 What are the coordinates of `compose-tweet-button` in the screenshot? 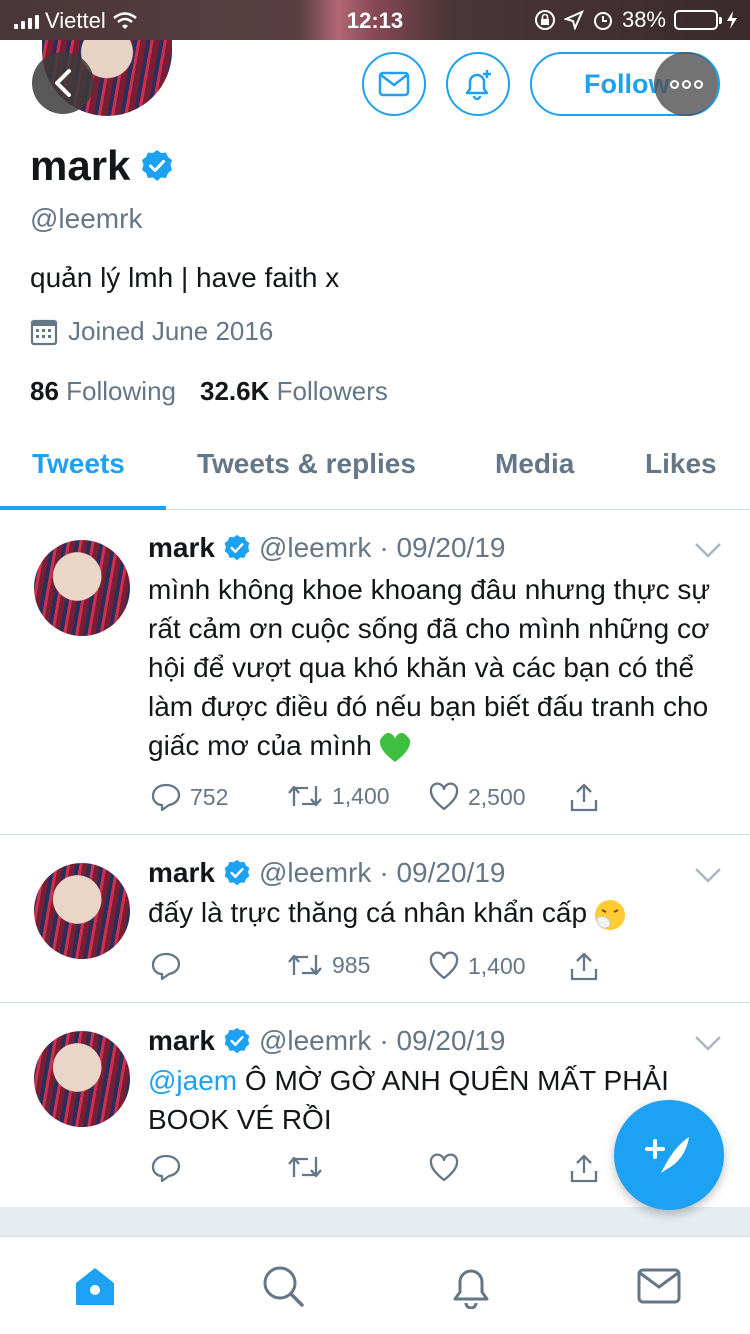 It's located at (669, 1155).